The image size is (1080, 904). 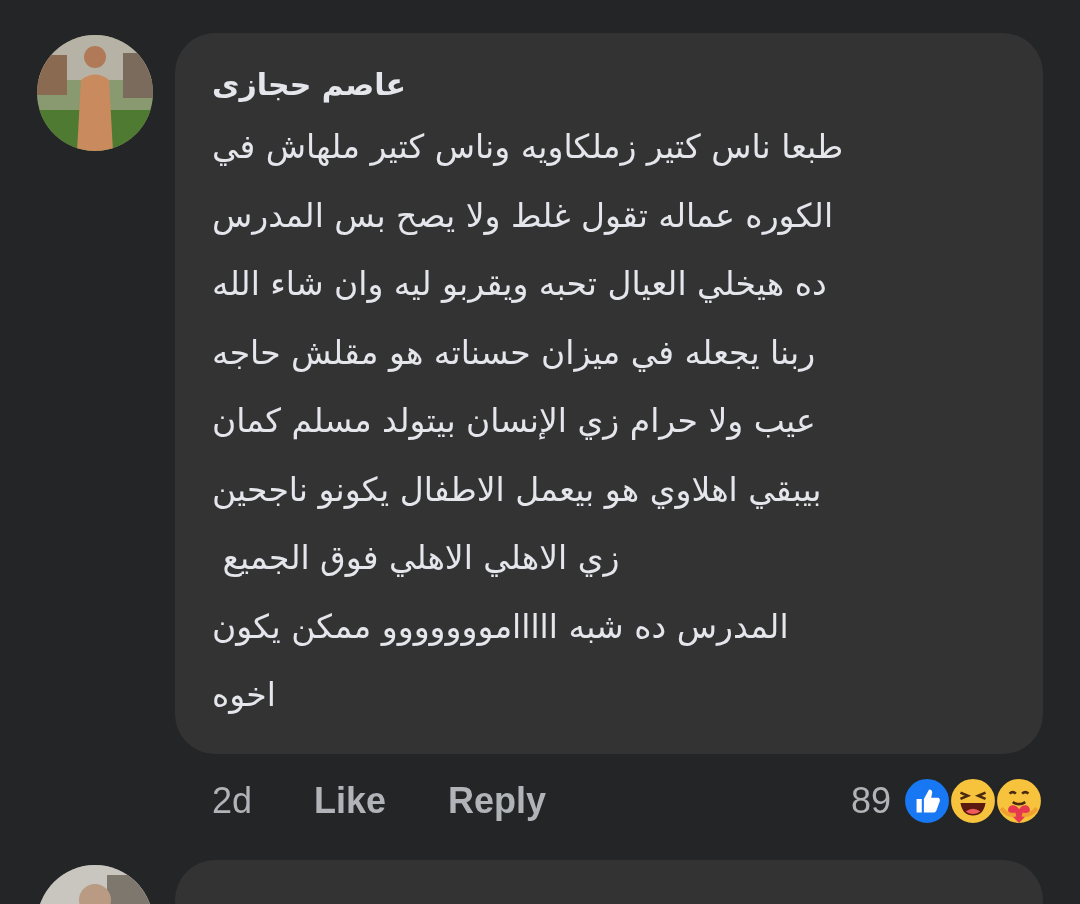 What do you see at coordinates (309, 85) in the screenshot?
I see `author-name: عاصم حجازى` at bounding box center [309, 85].